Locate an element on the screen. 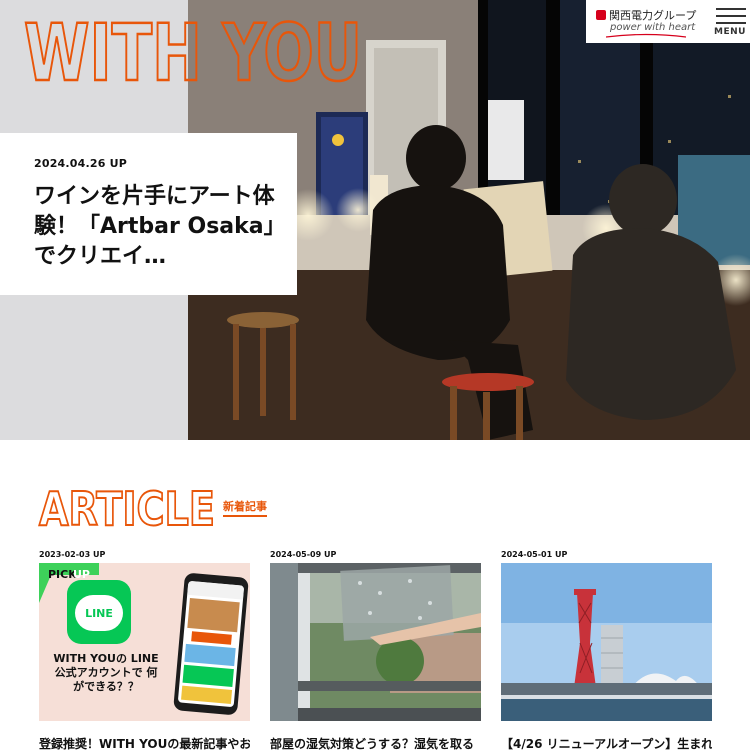 This screenshot has width=750, height=752. smartphone-image is located at coordinates (211, 644).